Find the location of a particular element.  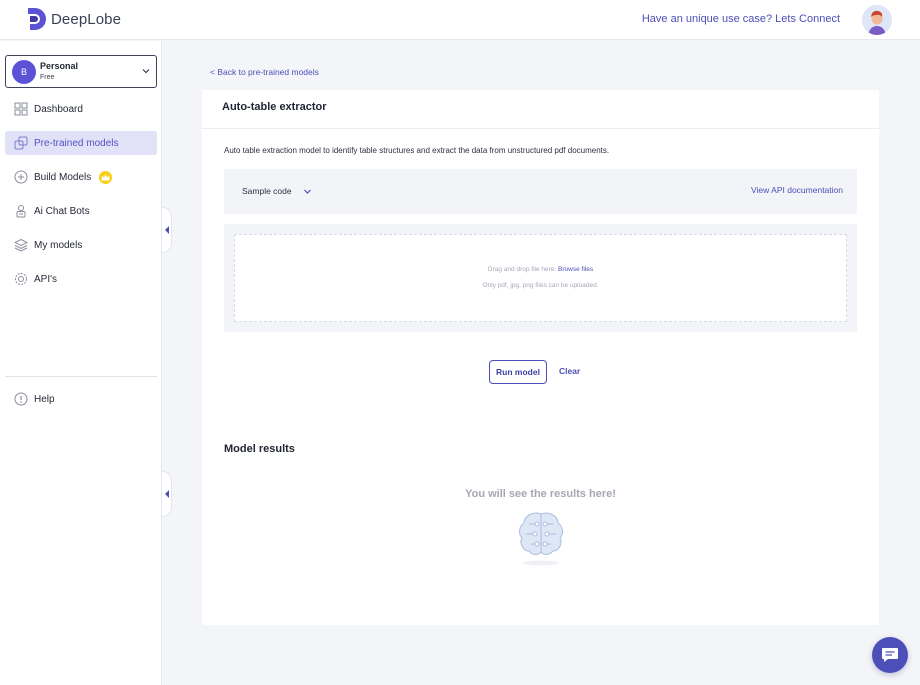

chat-widget-button is located at coordinates (890, 655).